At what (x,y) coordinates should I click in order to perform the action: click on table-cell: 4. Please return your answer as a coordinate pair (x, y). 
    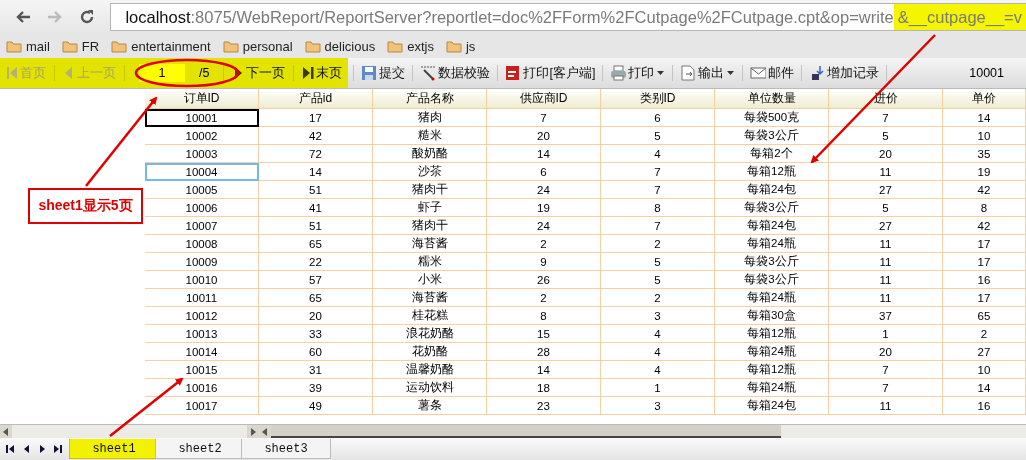
    Looking at the image, I should click on (657, 351).